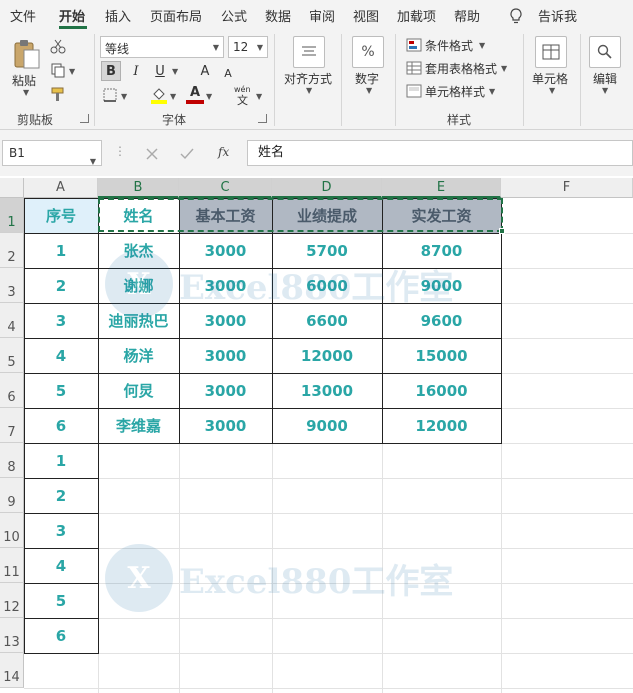  What do you see at coordinates (12, 460) in the screenshot?
I see `row-header-8: 8` at bounding box center [12, 460].